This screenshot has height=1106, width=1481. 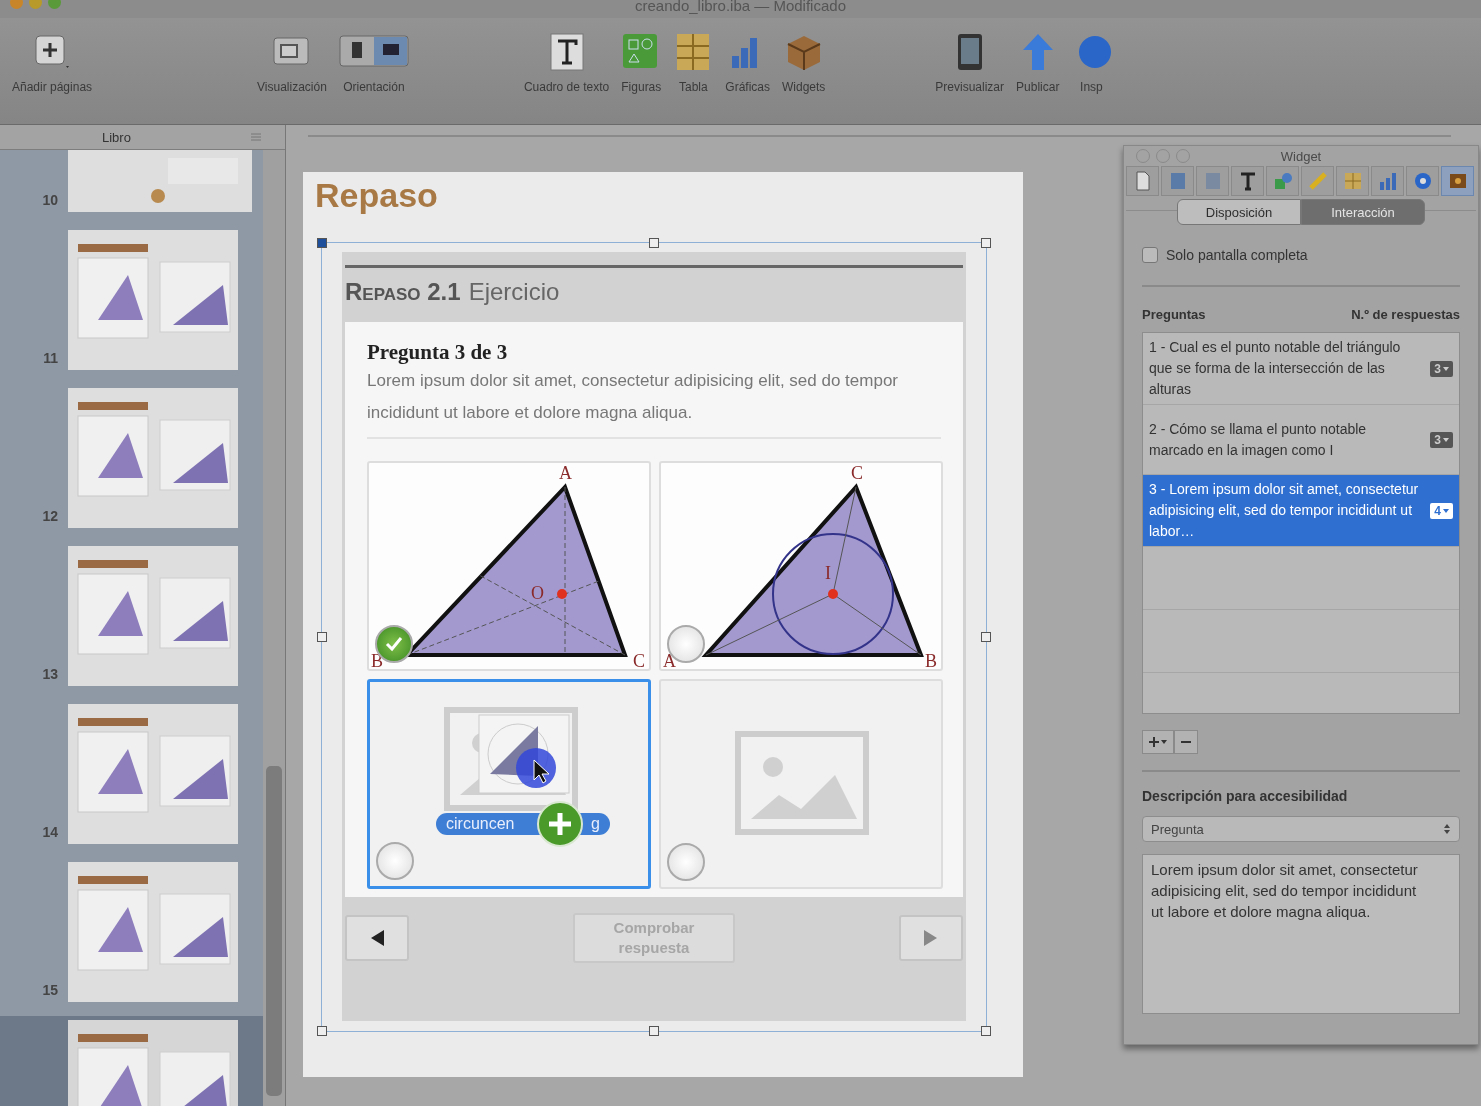 I want to click on add-button, so click(x=1158, y=742).